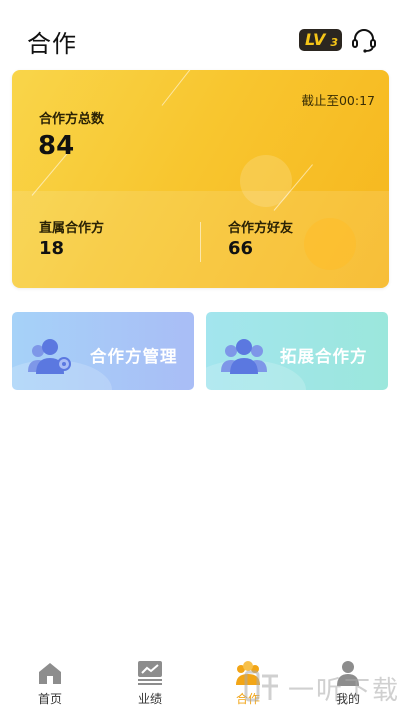 This screenshot has height=711, width=400. I want to click on watermark-text: 一听下载, so click(344, 691).